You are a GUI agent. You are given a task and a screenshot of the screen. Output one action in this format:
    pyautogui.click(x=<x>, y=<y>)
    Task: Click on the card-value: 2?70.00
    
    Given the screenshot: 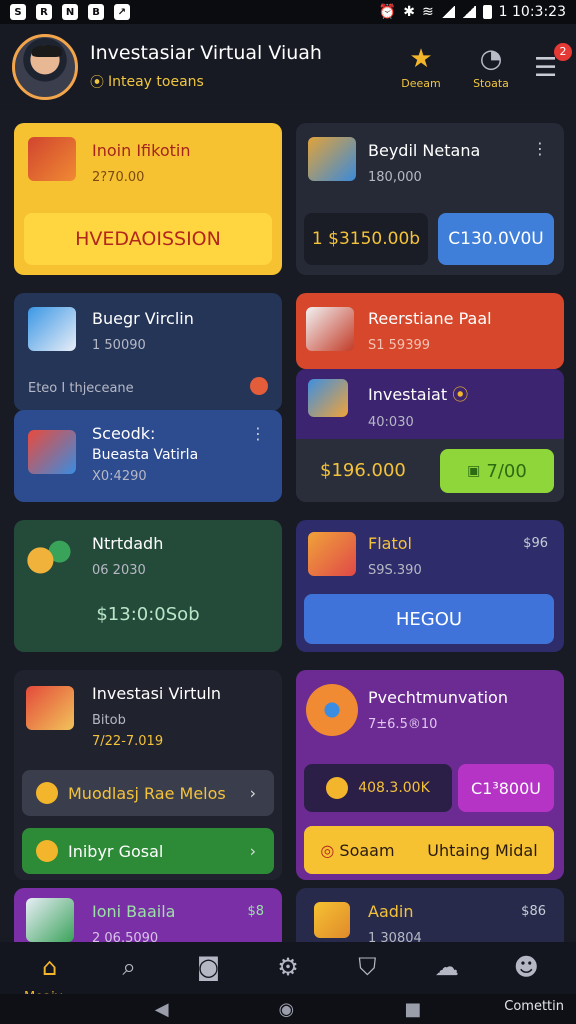 What is the action you would take?
    pyautogui.click(x=118, y=177)
    